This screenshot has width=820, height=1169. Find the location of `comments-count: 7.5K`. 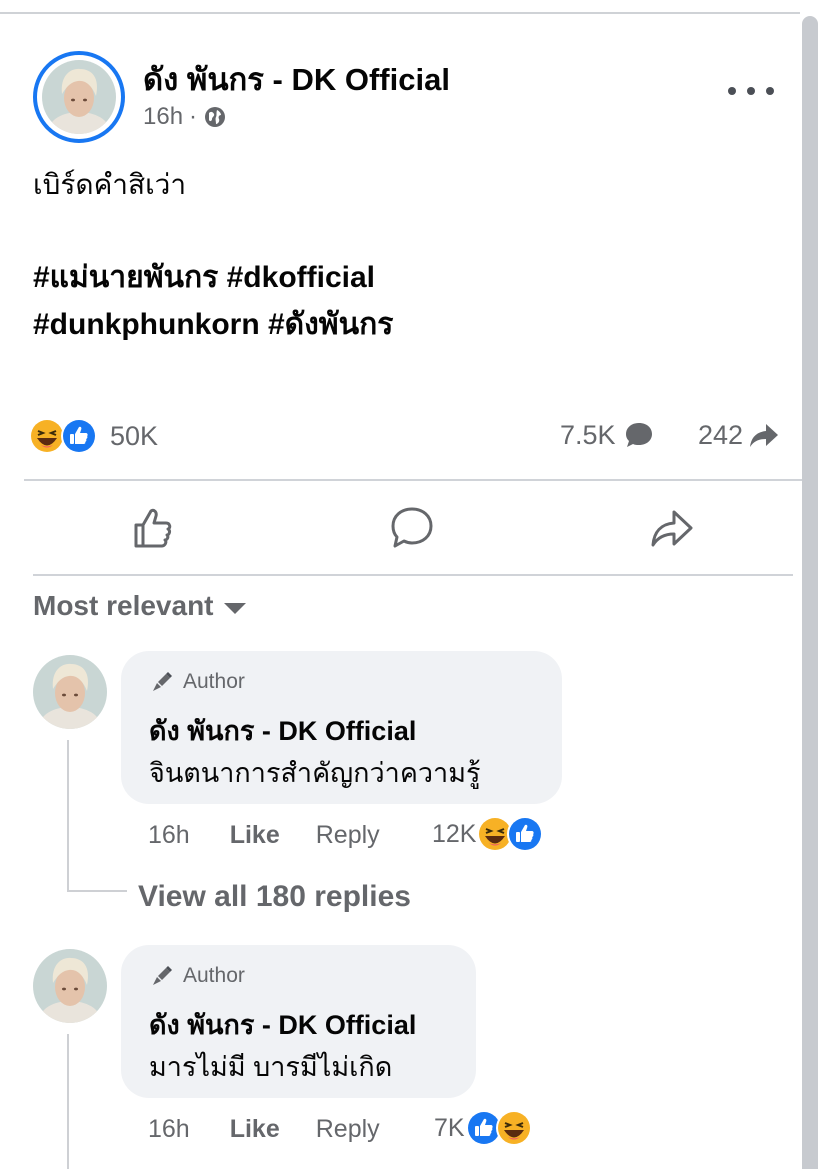

comments-count: 7.5K is located at coordinates (608, 435).